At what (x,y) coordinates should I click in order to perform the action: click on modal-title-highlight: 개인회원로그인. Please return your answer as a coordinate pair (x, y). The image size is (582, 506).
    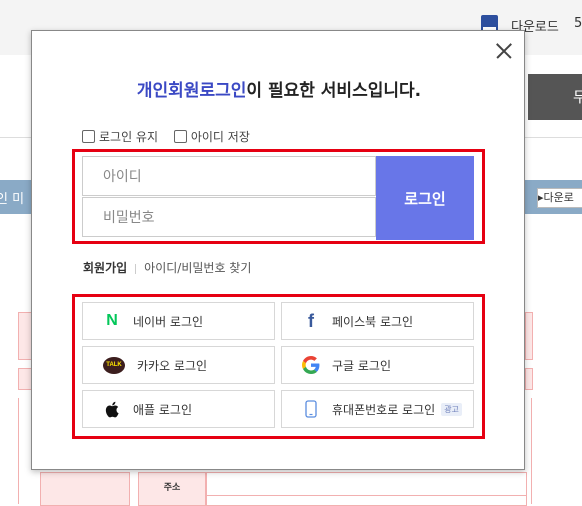
    Looking at the image, I should click on (191, 91).